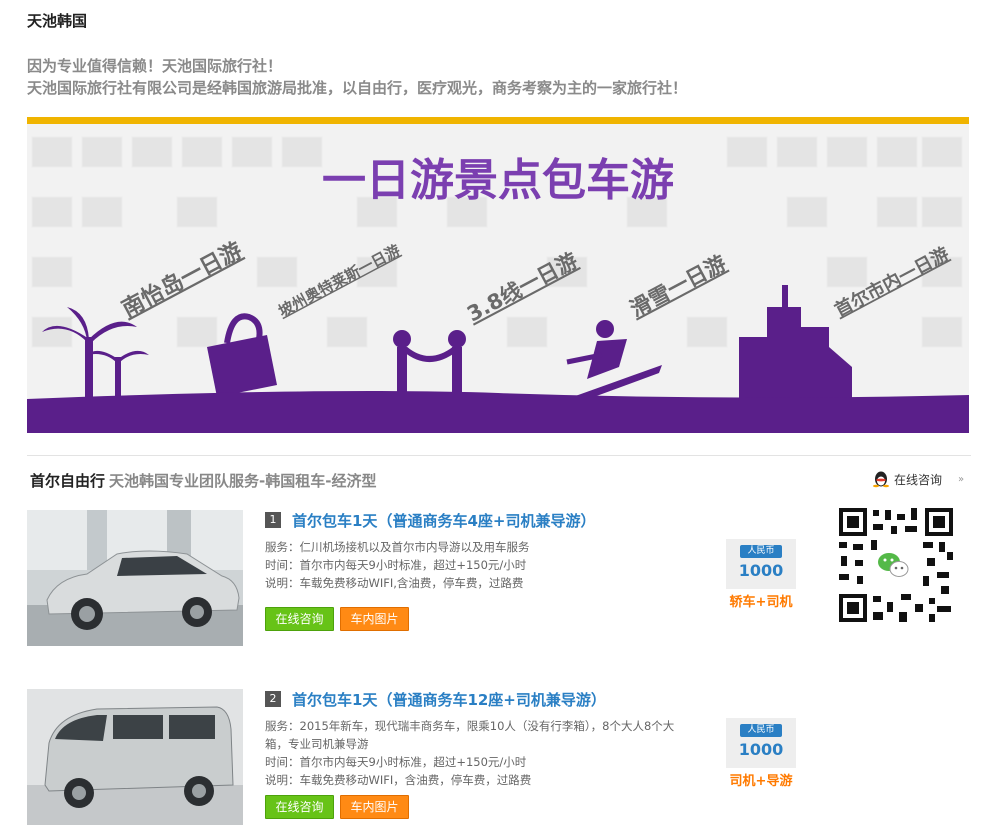  What do you see at coordinates (961, 479) in the screenshot?
I see `more-arrow-icon: »` at bounding box center [961, 479].